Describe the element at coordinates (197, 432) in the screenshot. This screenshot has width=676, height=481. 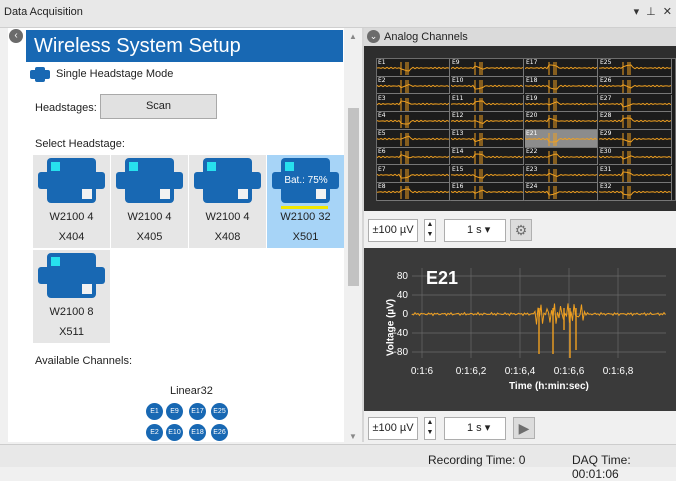
I see `channel-badge: E18` at that location.